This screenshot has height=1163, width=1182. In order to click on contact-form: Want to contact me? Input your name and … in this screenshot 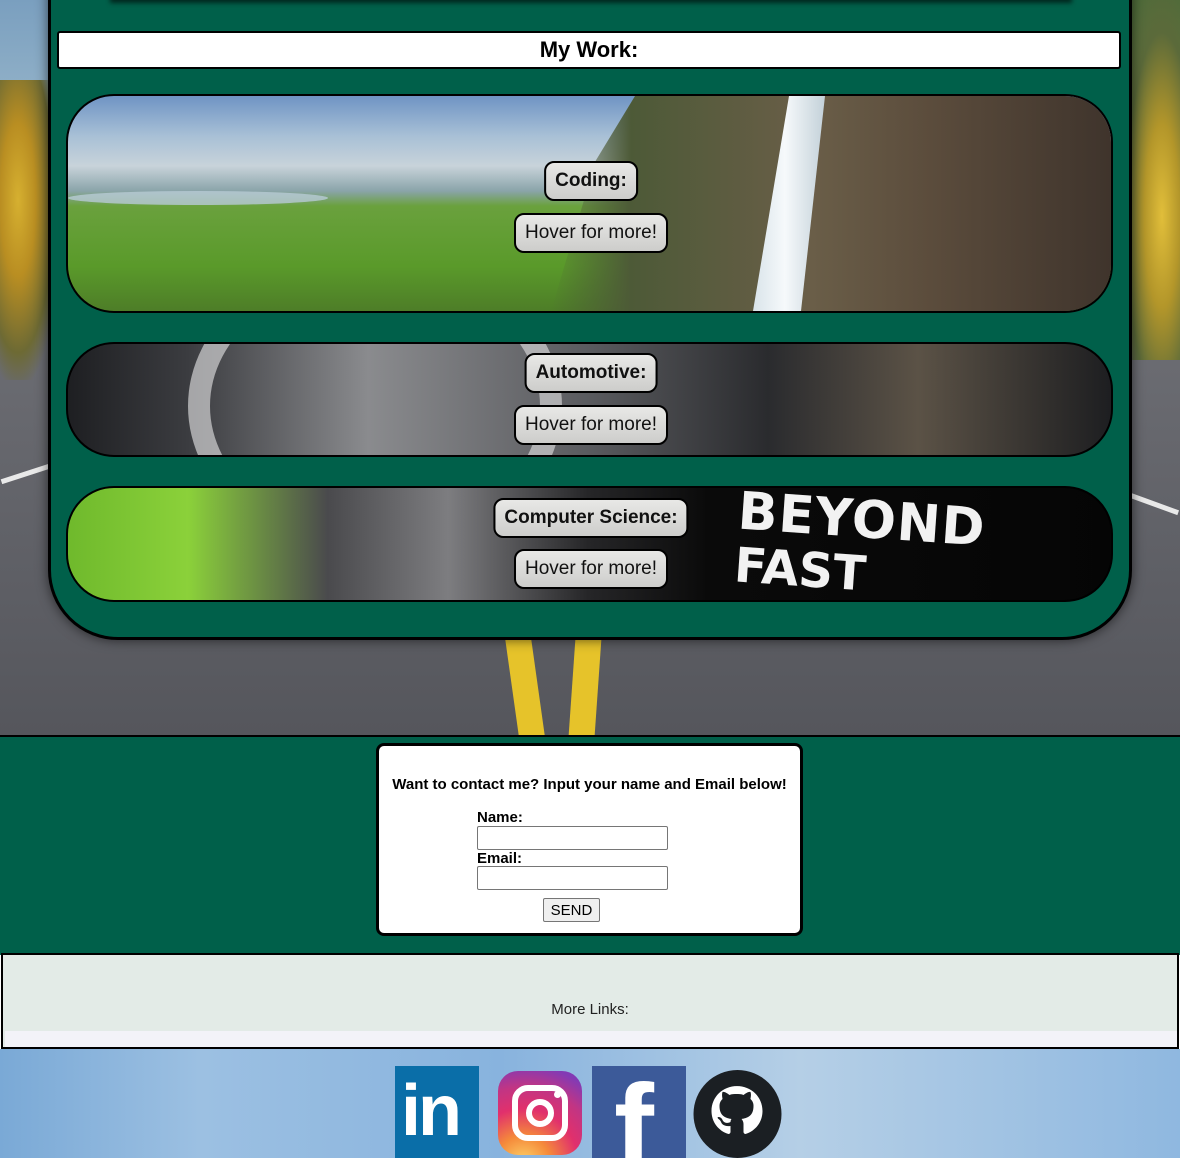, I will do `click(589, 839)`.